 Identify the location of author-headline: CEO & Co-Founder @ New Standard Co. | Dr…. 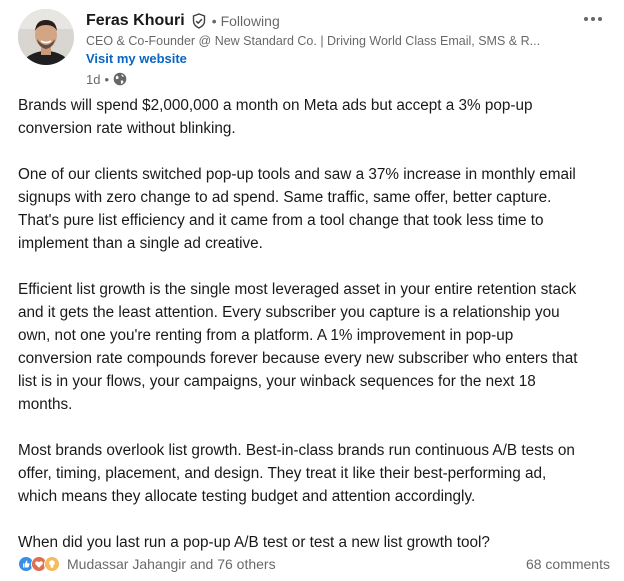
(313, 41).